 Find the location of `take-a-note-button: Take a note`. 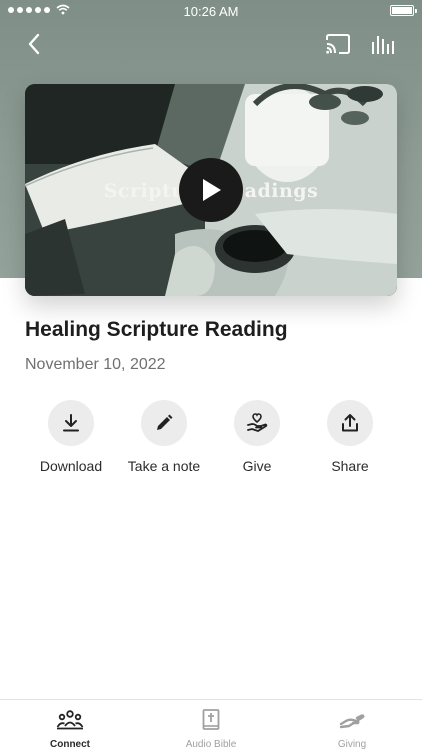

take-a-note-button: Take a note is located at coordinates (164, 437).